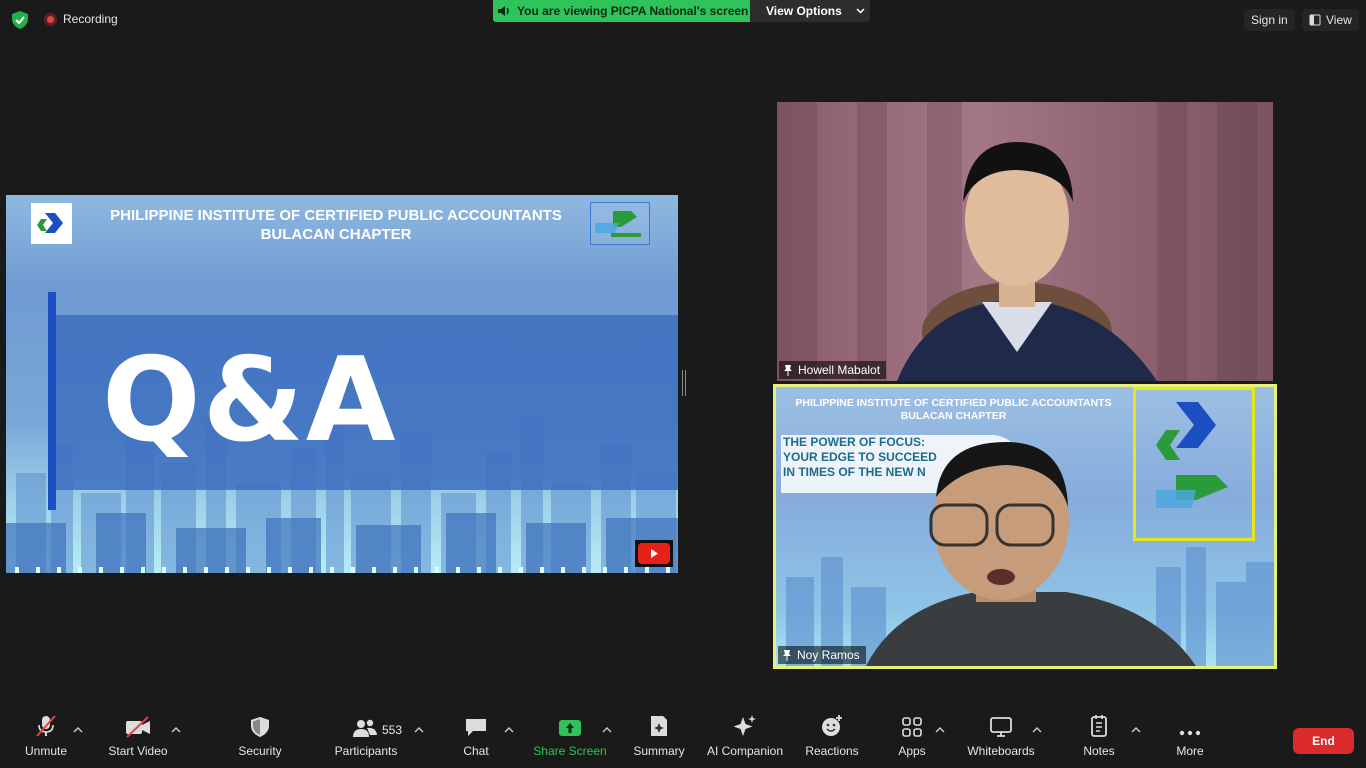 The height and width of the screenshot is (768, 1366). What do you see at coordinates (50, 19) in the screenshot?
I see `record-icon` at bounding box center [50, 19].